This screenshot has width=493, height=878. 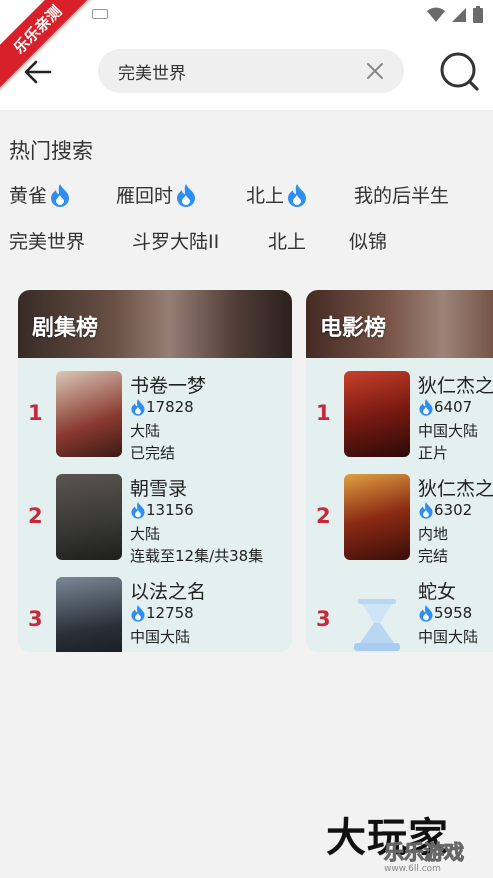 I want to click on wifi-icon, so click(x=436, y=14).